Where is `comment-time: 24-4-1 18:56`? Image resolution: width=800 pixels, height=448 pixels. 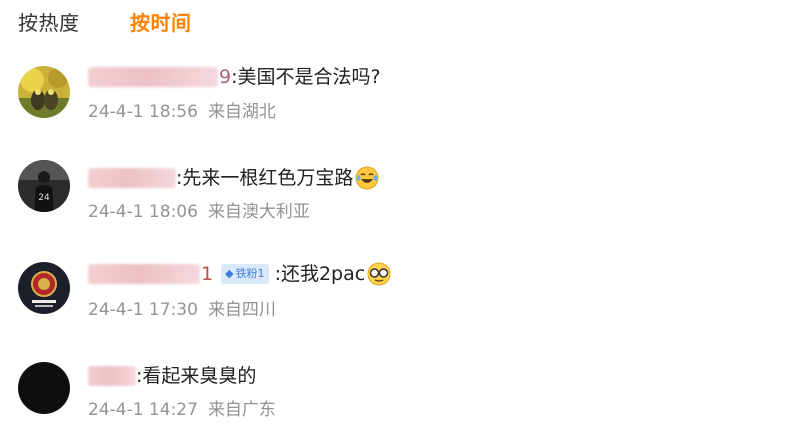 comment-time: 24-4-1 18:56 is located at coordinates (143, 112).